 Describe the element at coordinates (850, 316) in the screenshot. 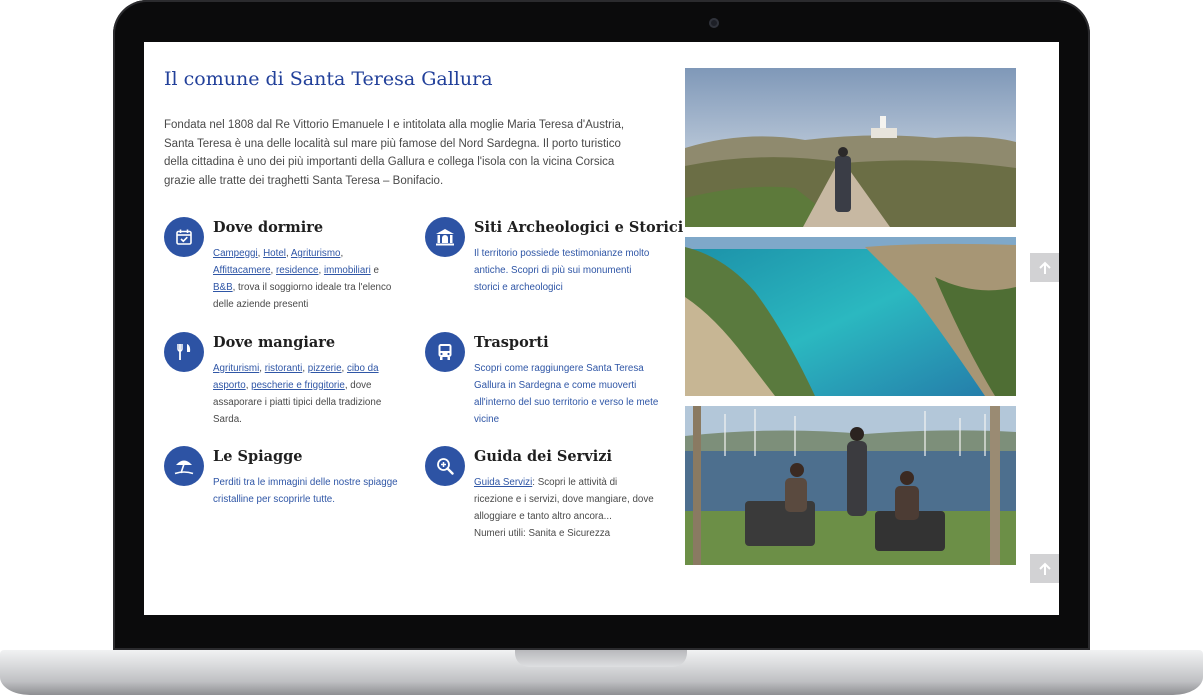

I see `turquoise-cove-photo` at that location.